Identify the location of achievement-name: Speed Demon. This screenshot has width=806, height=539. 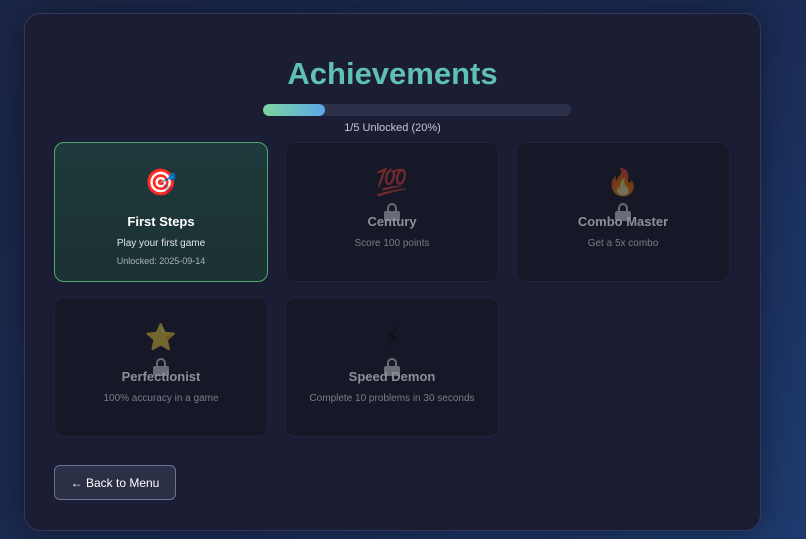
(392, 376).